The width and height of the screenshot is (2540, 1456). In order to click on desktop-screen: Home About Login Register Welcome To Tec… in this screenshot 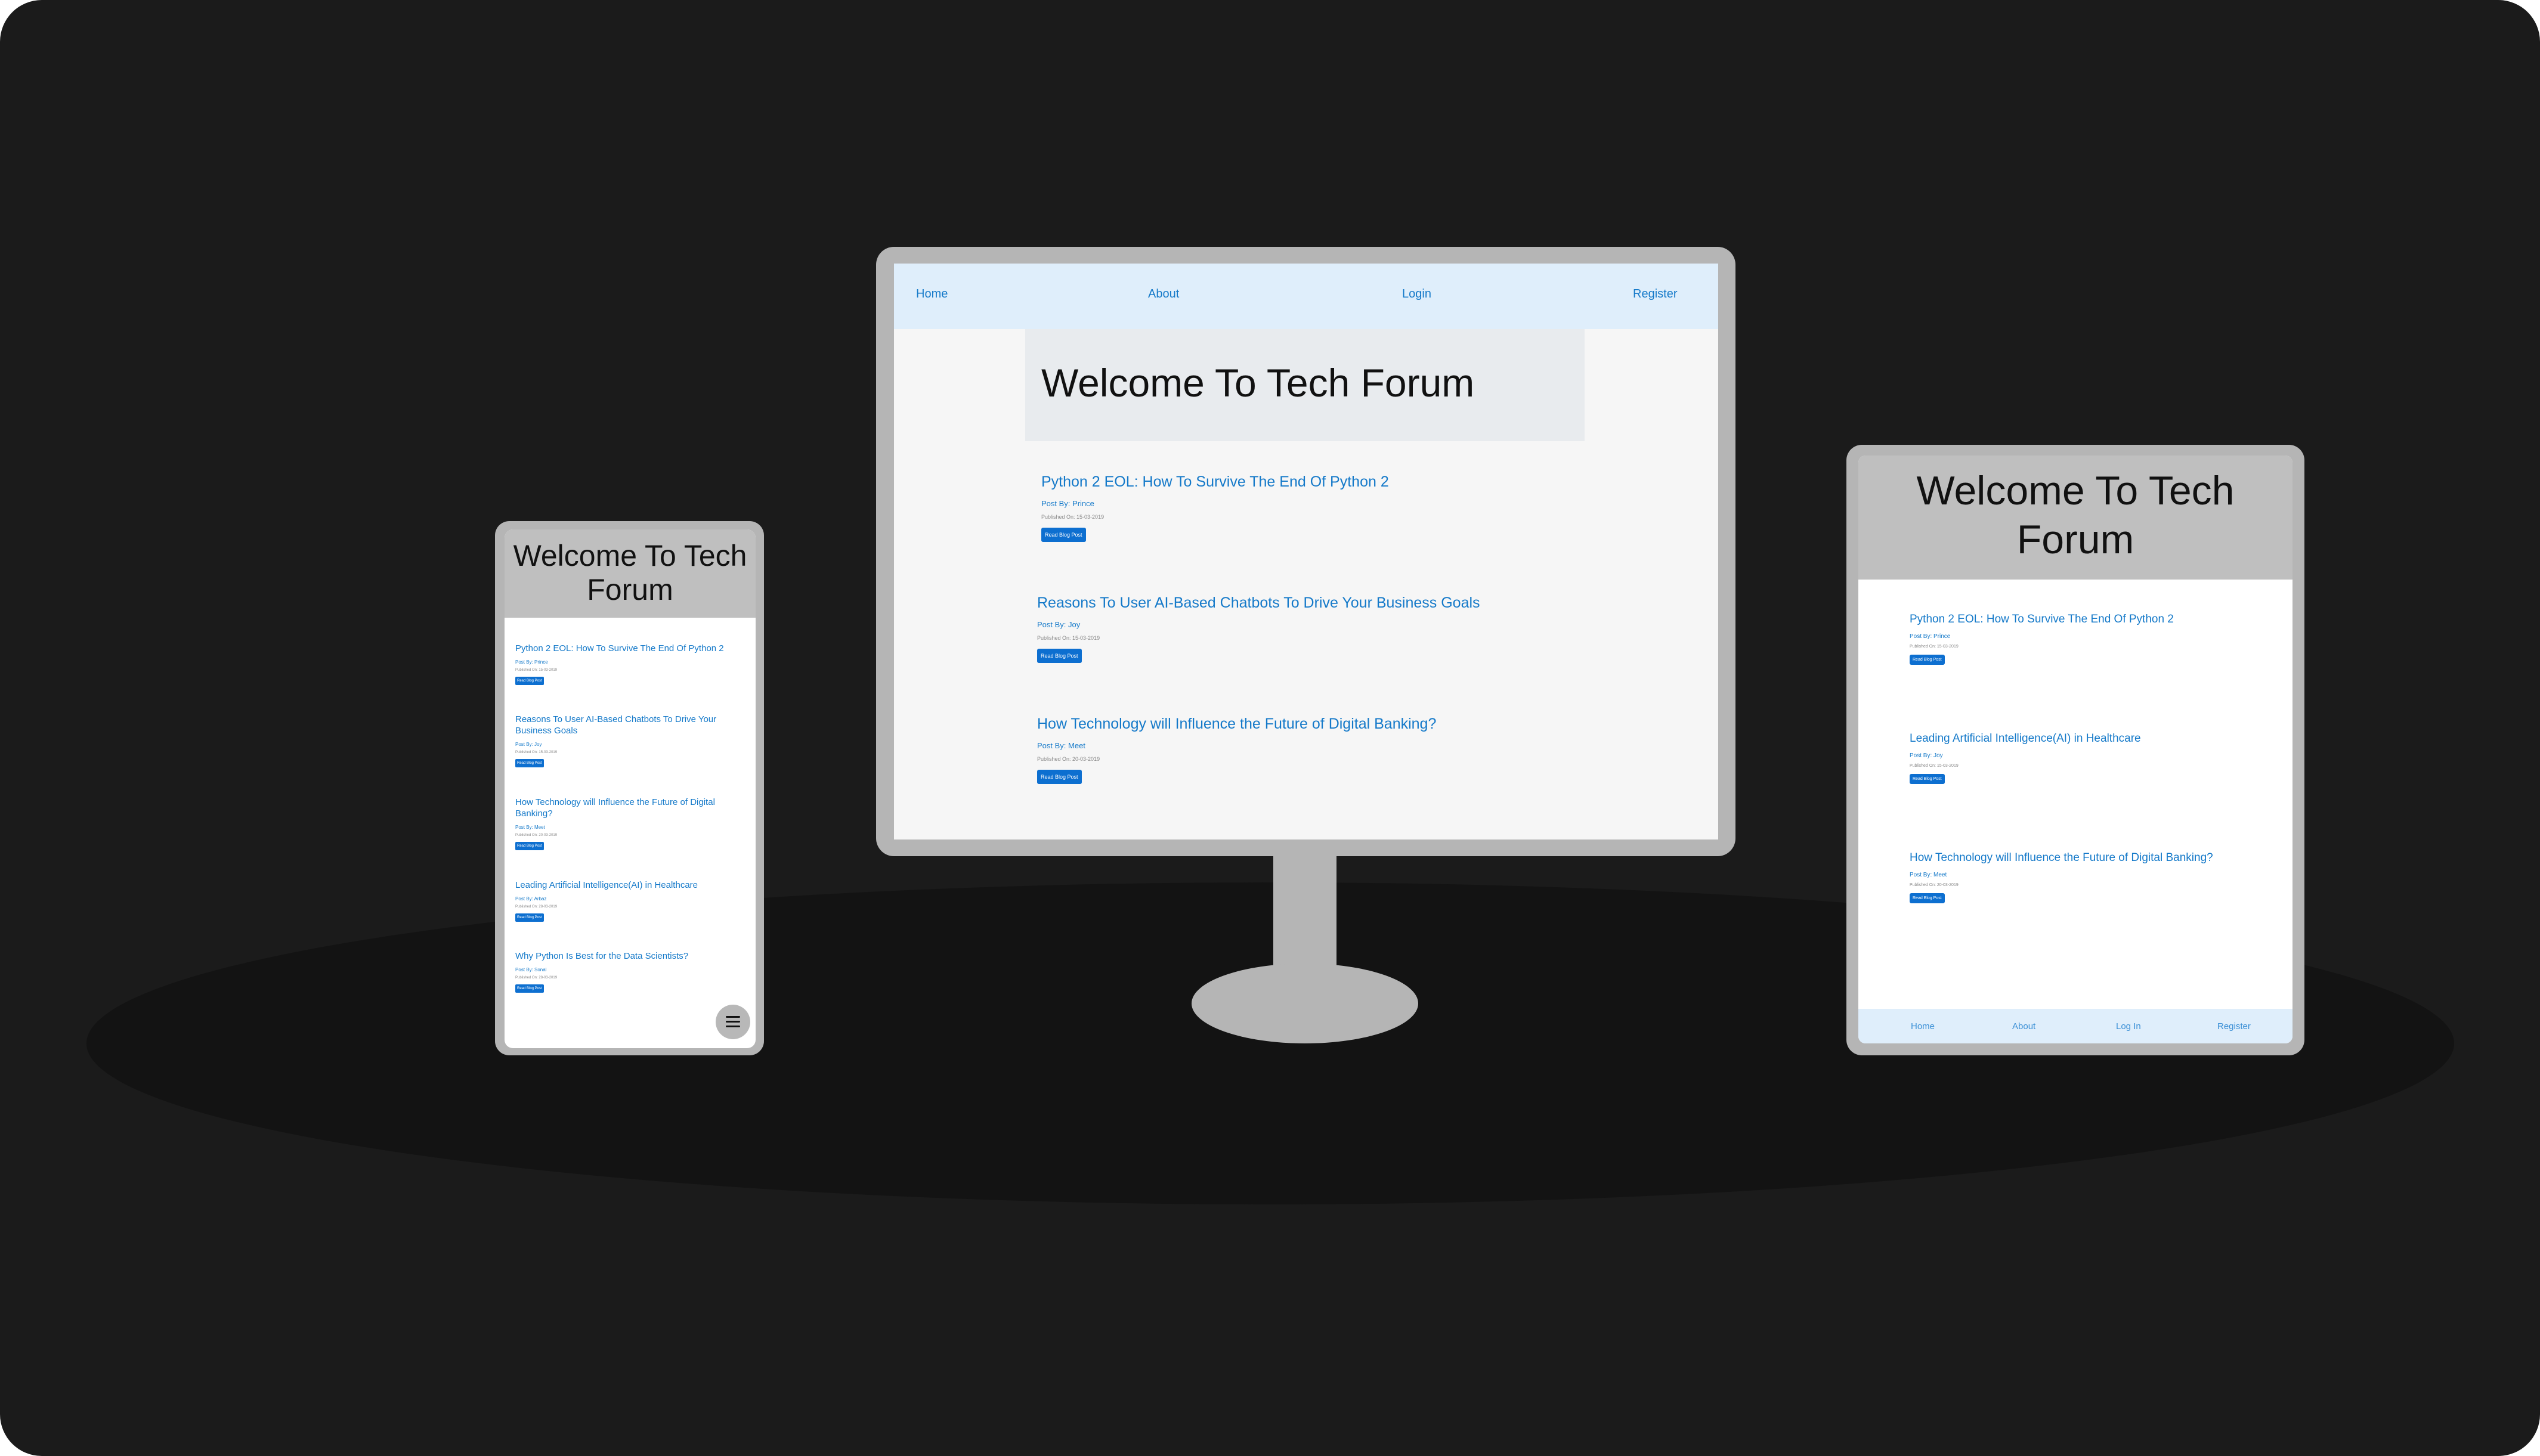, I will do `click(1306, 552)`.